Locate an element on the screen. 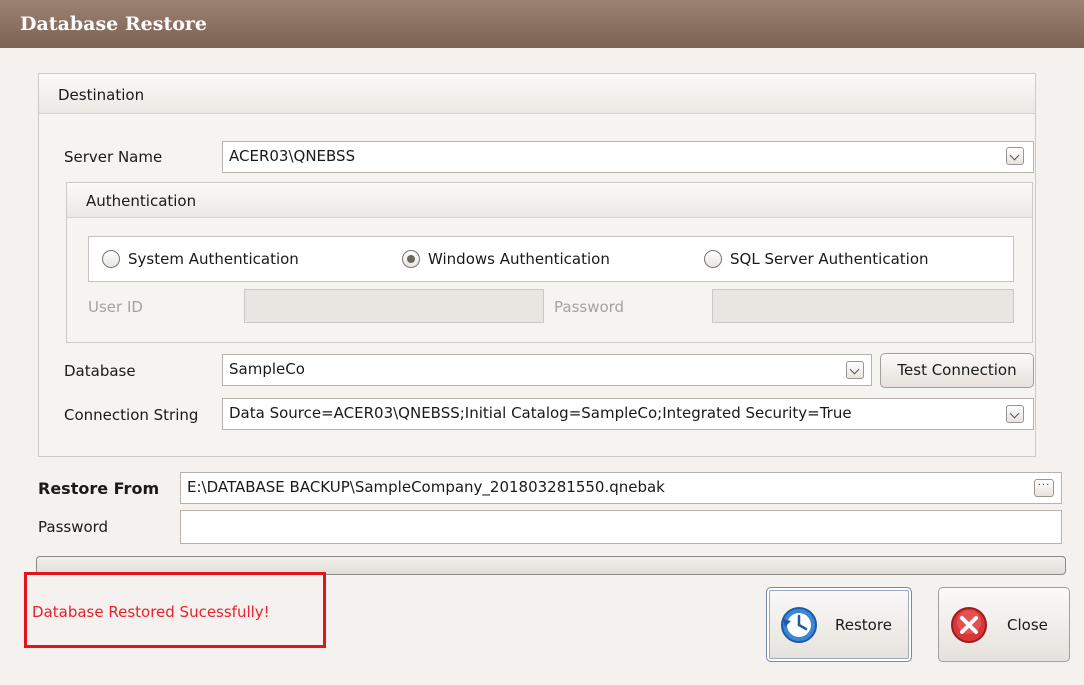  title-bar: Database Restore is located at coordinates (542, 24).